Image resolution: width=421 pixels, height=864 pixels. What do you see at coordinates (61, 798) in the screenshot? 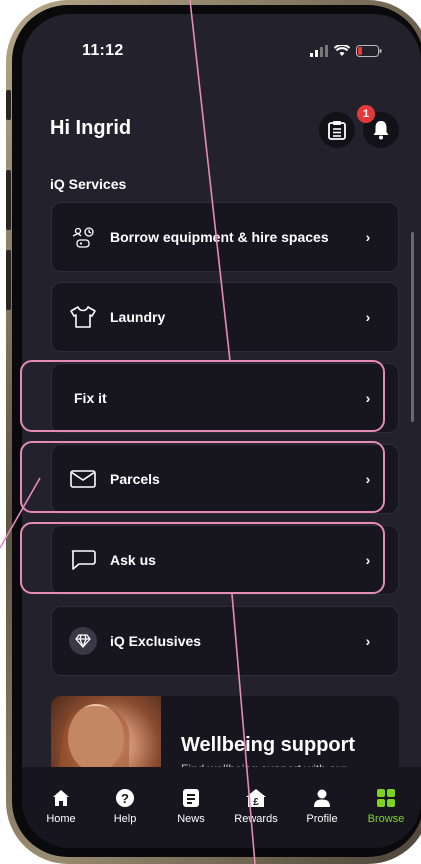
I see `home-icon` at bounding box center [61, 798].